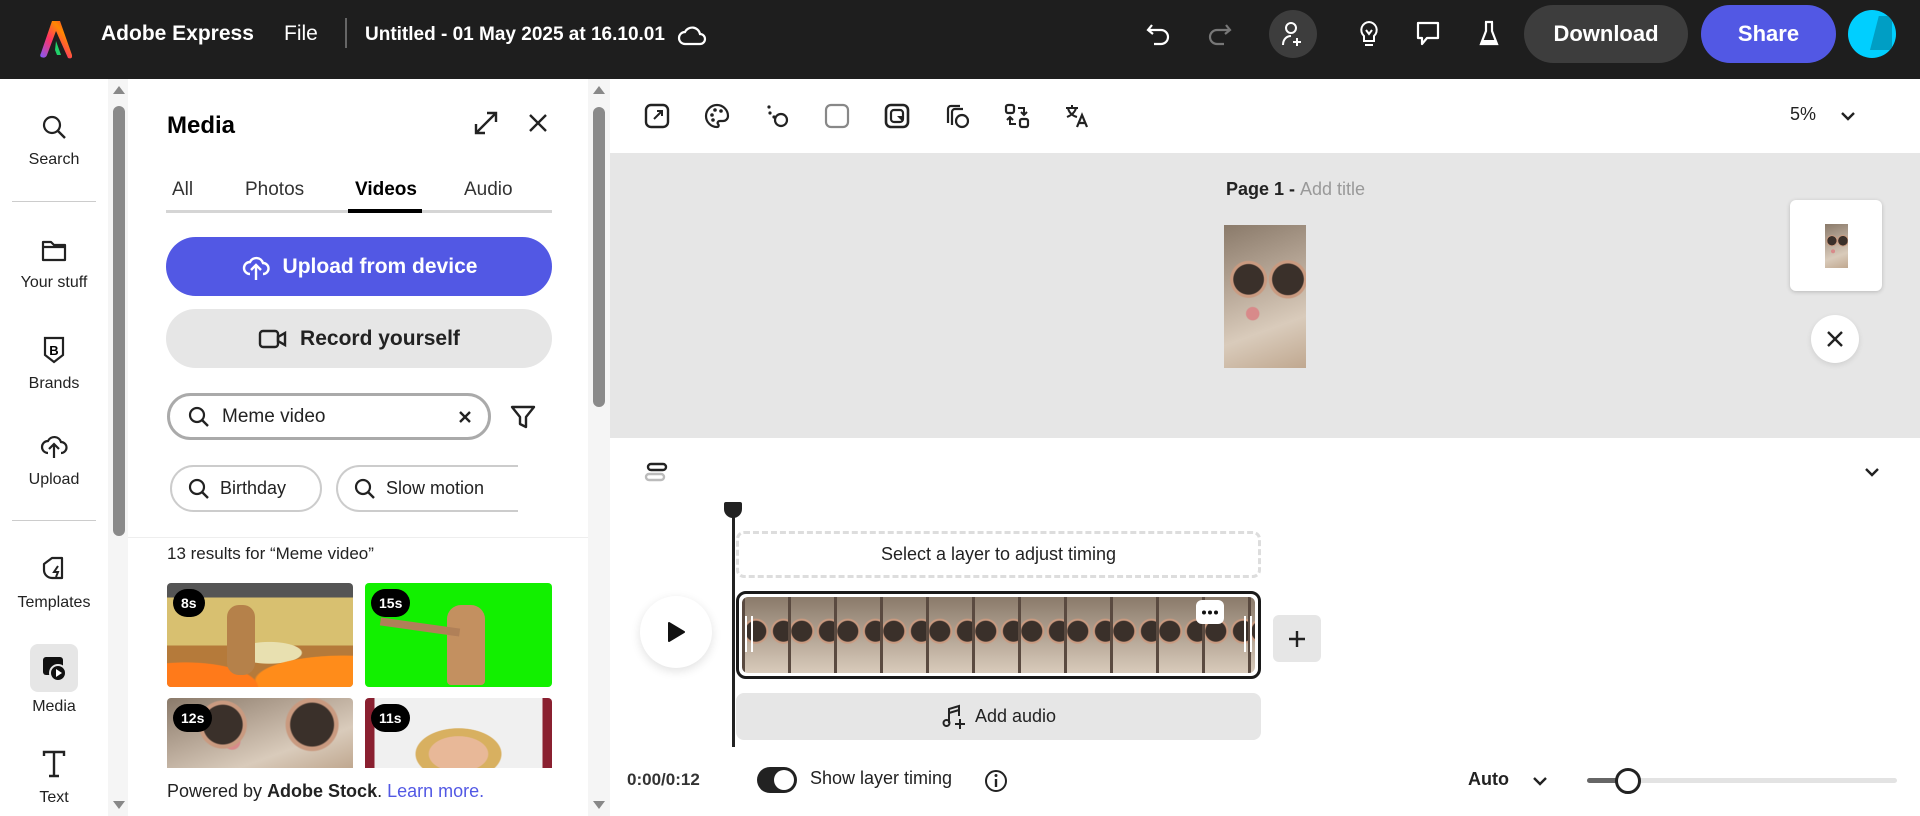 The width and height of the screenshot is (1920, 816). I want to click on playhead-line, so click(733, 624).